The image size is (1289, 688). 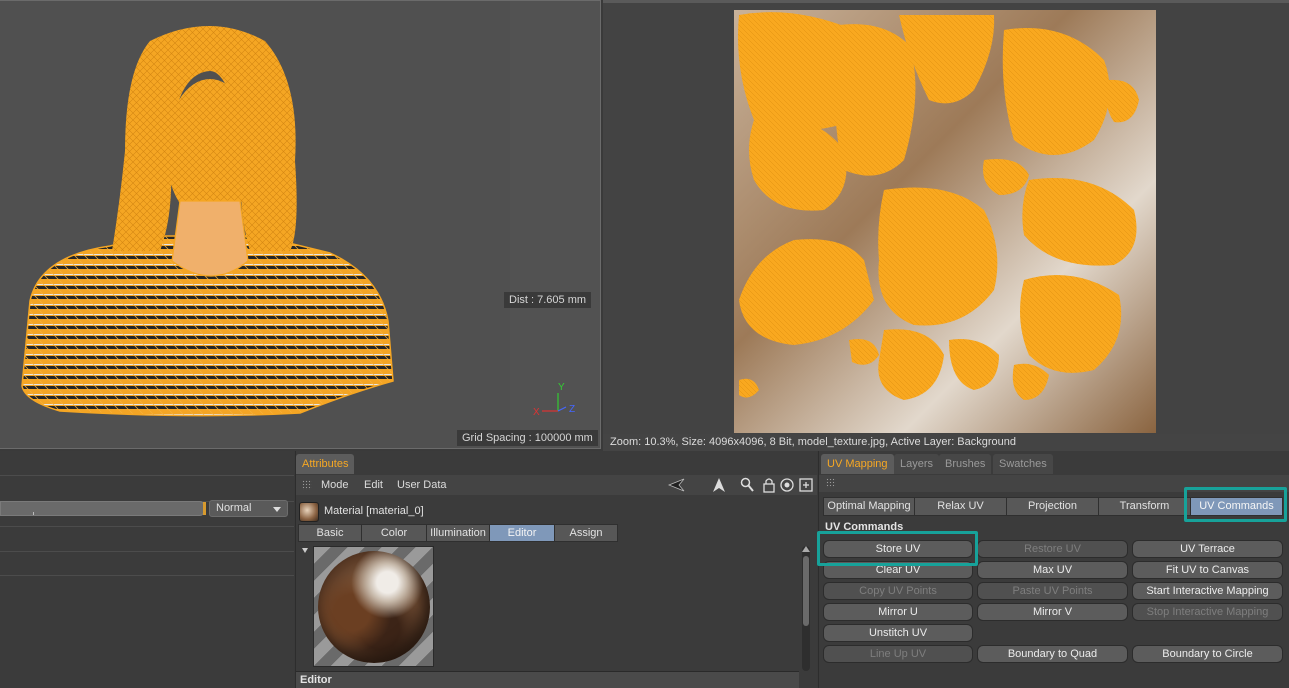 What do you see at coordinates (1144, 506) in the screenshot?
I see `subtab-transform: Transform` at bounding box center [1144, 506].